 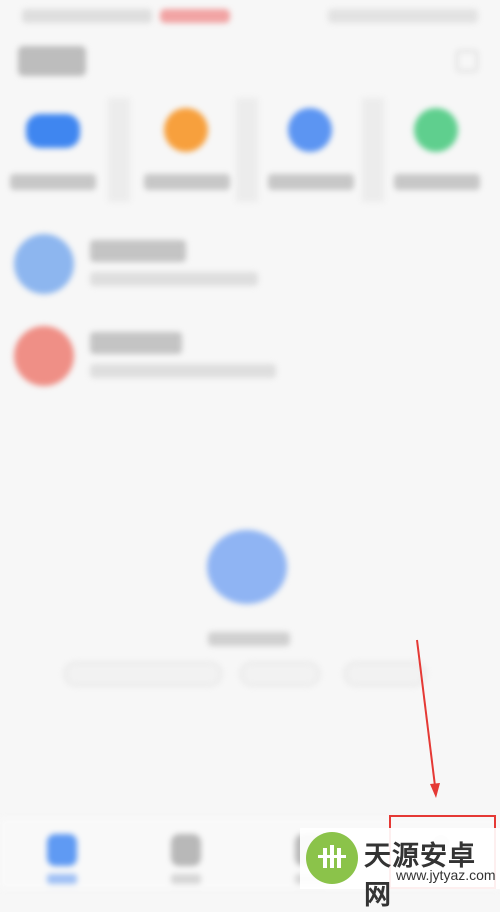 What do you see at coordinates (54, 150) in the screenshot?
I see `shortcut-video-call` at bounding box center [54, 150].